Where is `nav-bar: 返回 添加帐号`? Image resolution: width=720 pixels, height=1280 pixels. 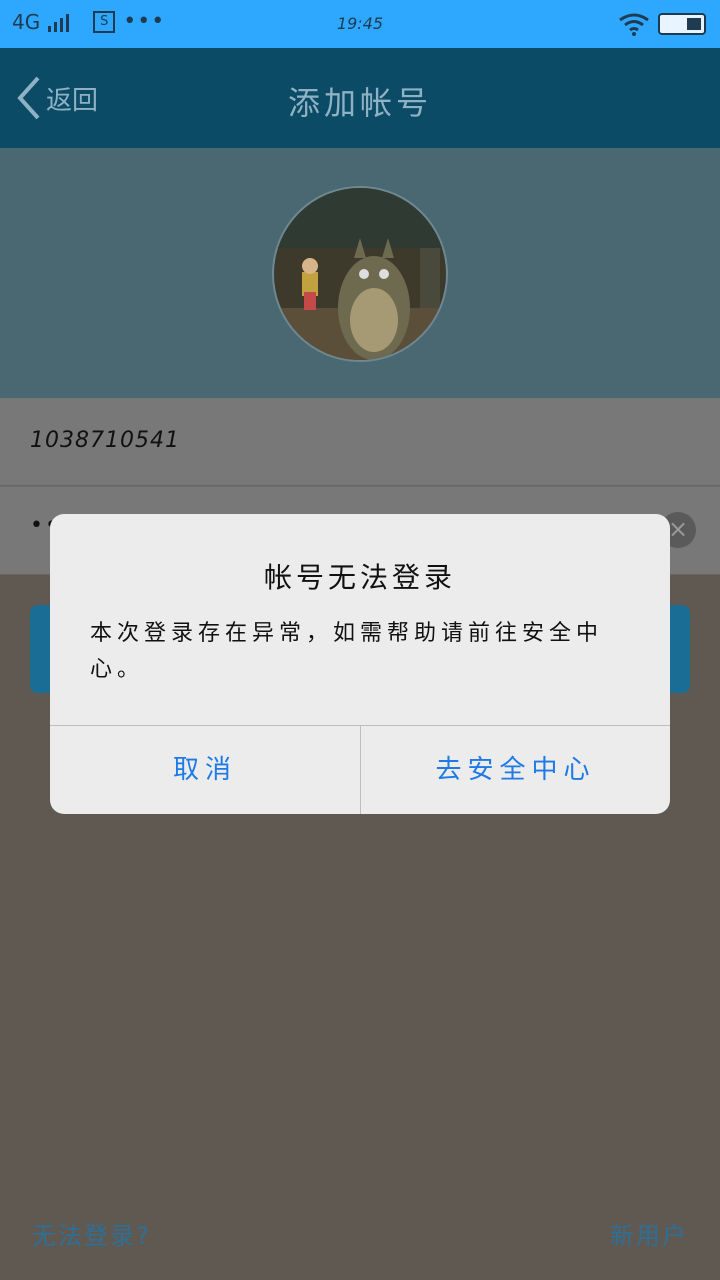 nav-bar: 返回 添加帐号 is located at coordinates (360, 98).